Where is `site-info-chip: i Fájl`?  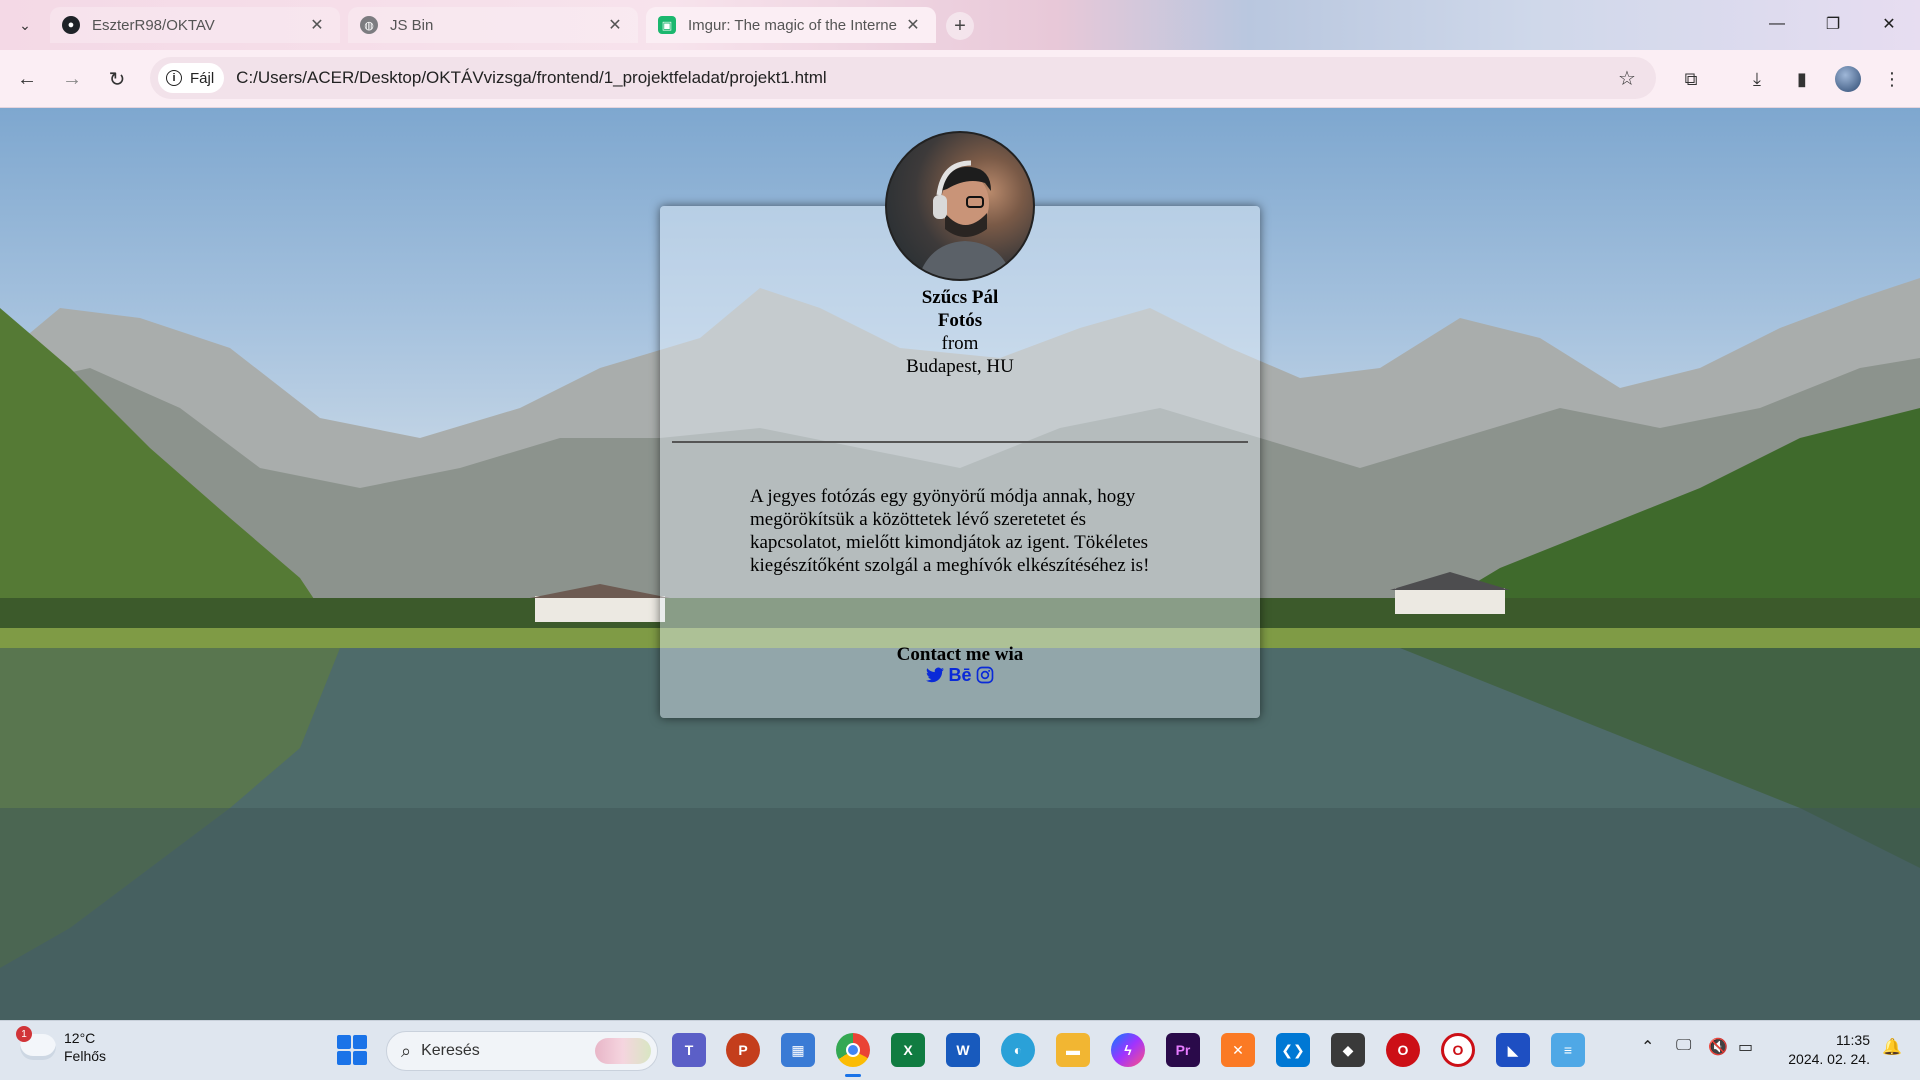
site-info-chip: i Fájl is located at coordinates (191, 78).